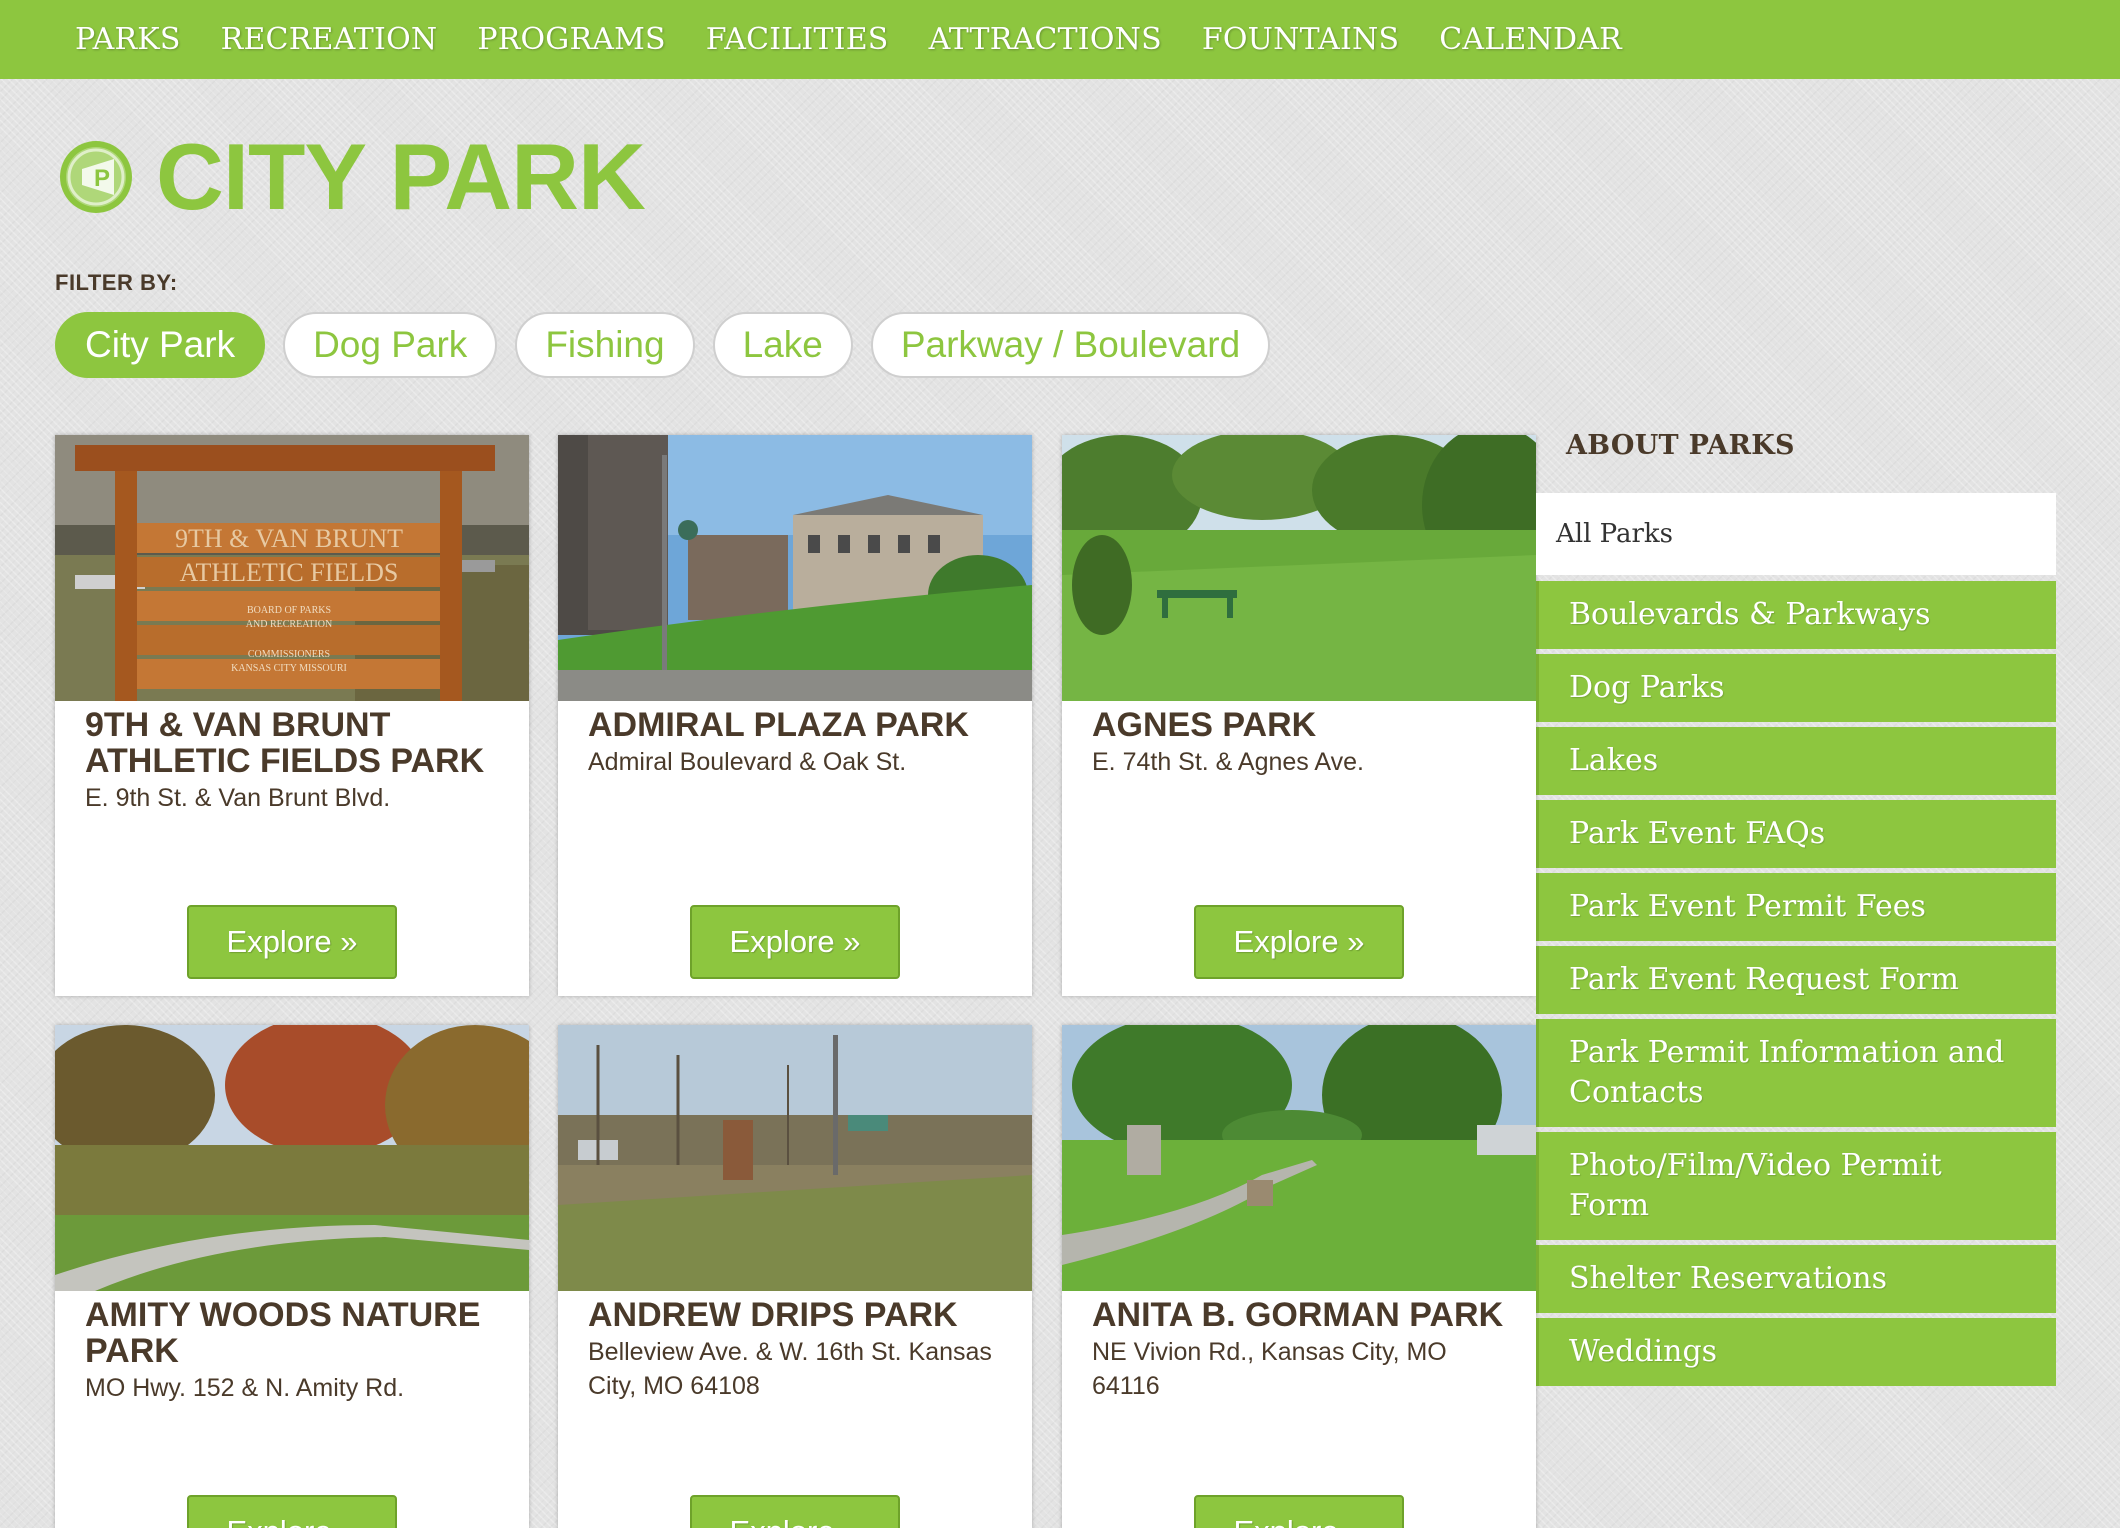  What do you see at coordinates (1796, 1352) in the screenshot?
I see `sidebar-item-weddings: Weddings` at bounding box center [1796, 1352].